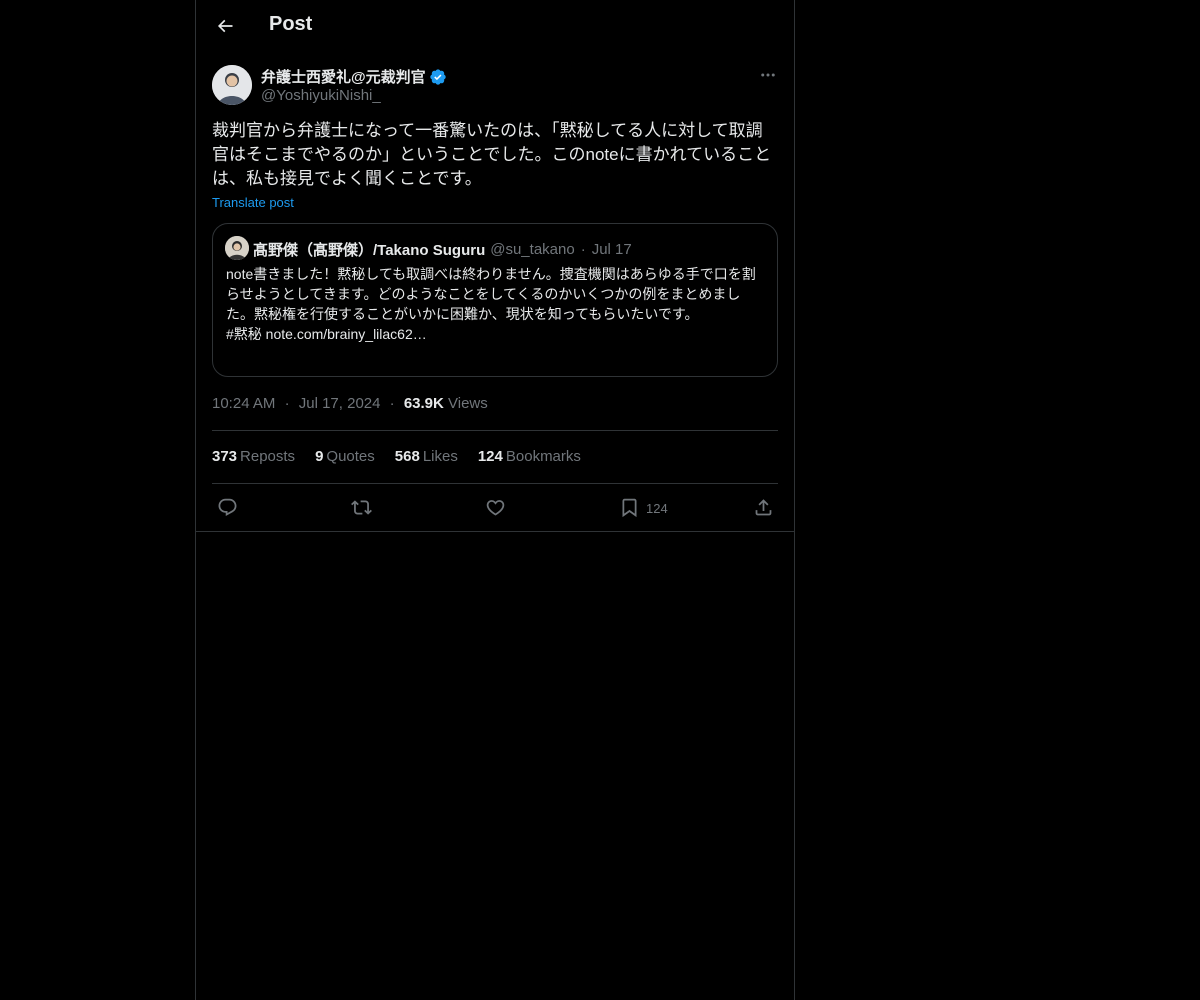 This screenshot has height=1000, width=1200. Describe the element at coordinates (629, 507) in the screenshot. I see `bookmark-icon` at that location.